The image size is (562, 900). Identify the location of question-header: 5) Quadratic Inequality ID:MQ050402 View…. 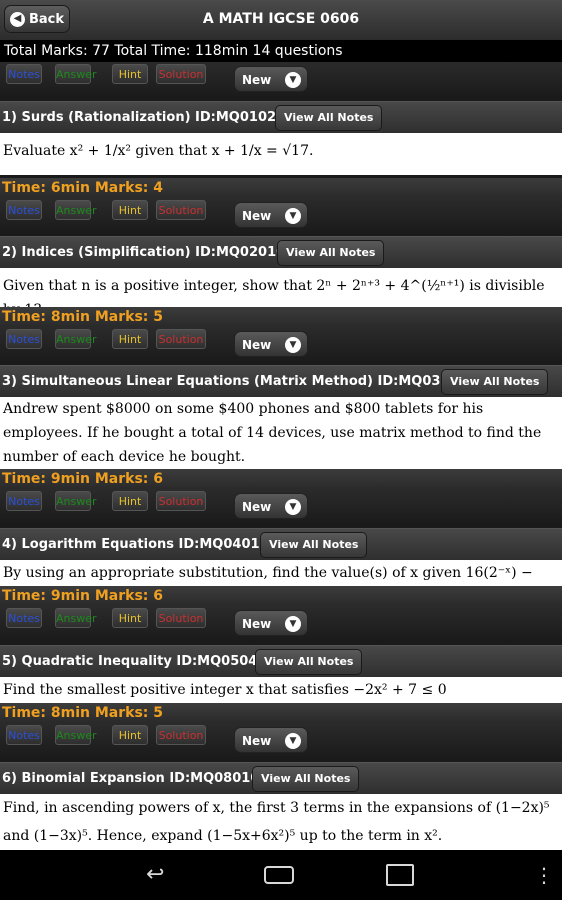
(281, 661).